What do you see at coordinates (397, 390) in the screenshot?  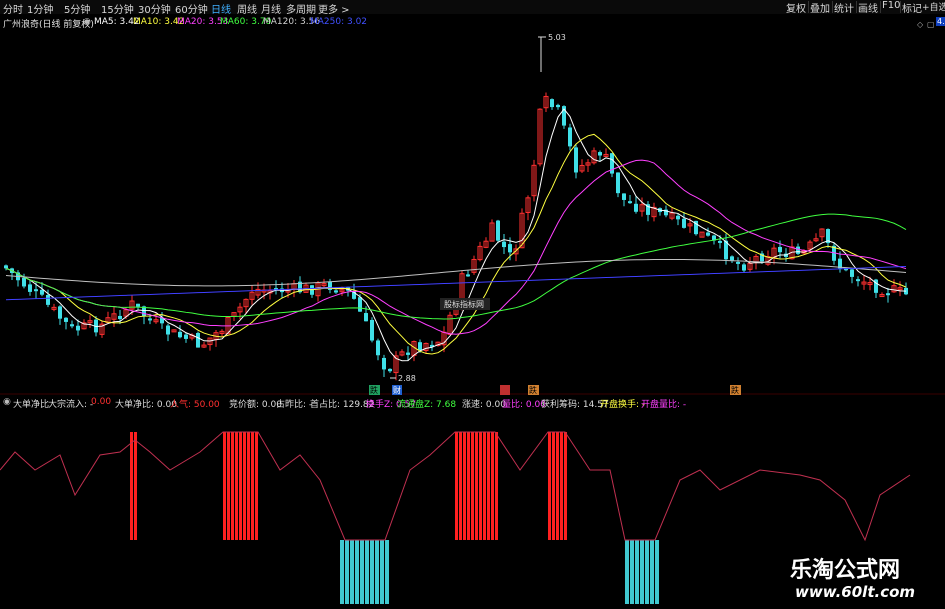 I see `event-marker-label: 财` at bounding box center [397, 390].